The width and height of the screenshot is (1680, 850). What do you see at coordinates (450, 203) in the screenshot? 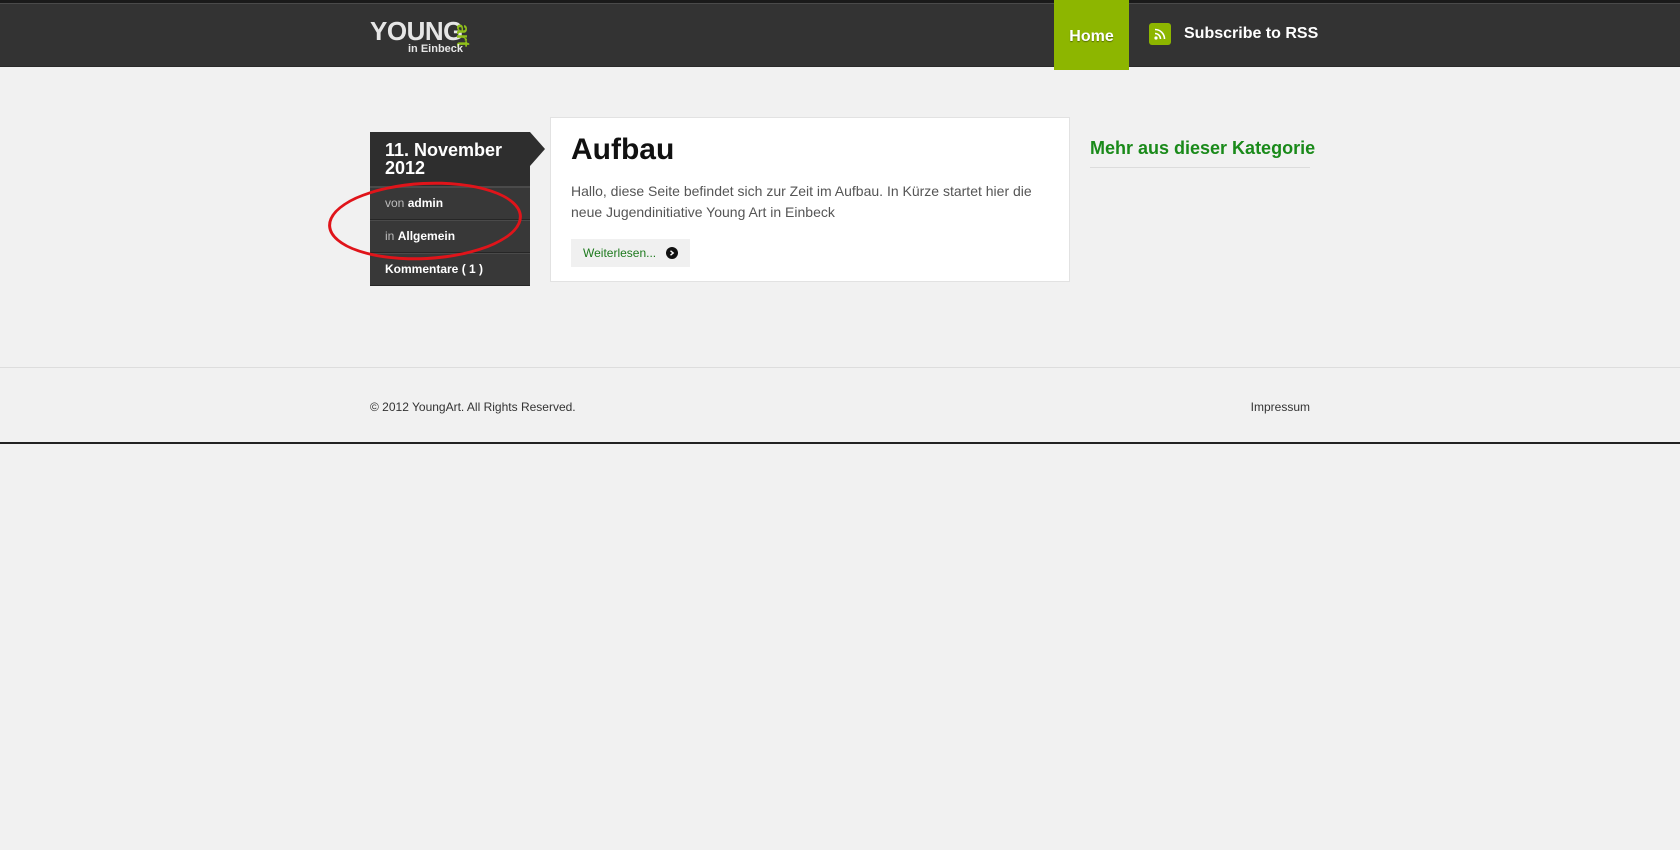
I see `post-author-row: von admin` at bounding box center [450, 203].